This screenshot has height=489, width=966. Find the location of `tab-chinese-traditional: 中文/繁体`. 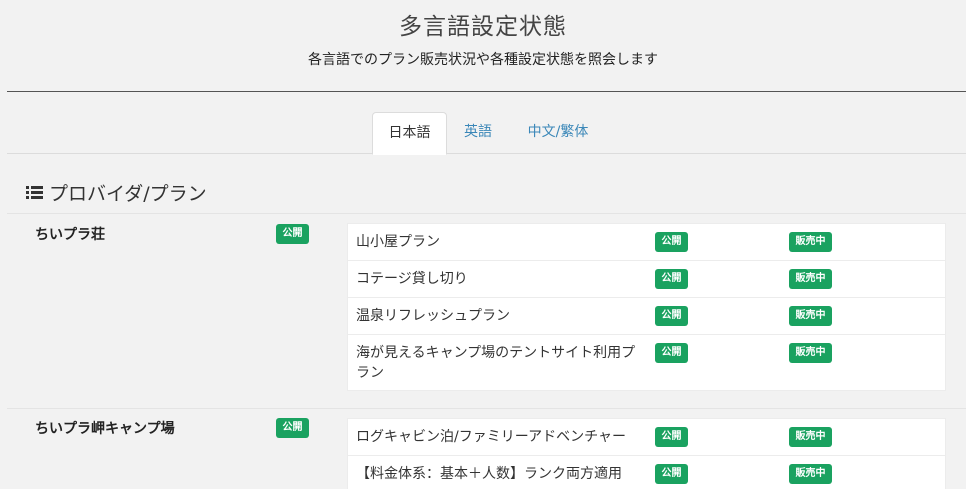

tab-chinese-traditional: 中文/繁体 is located at coordinates (558, 132).